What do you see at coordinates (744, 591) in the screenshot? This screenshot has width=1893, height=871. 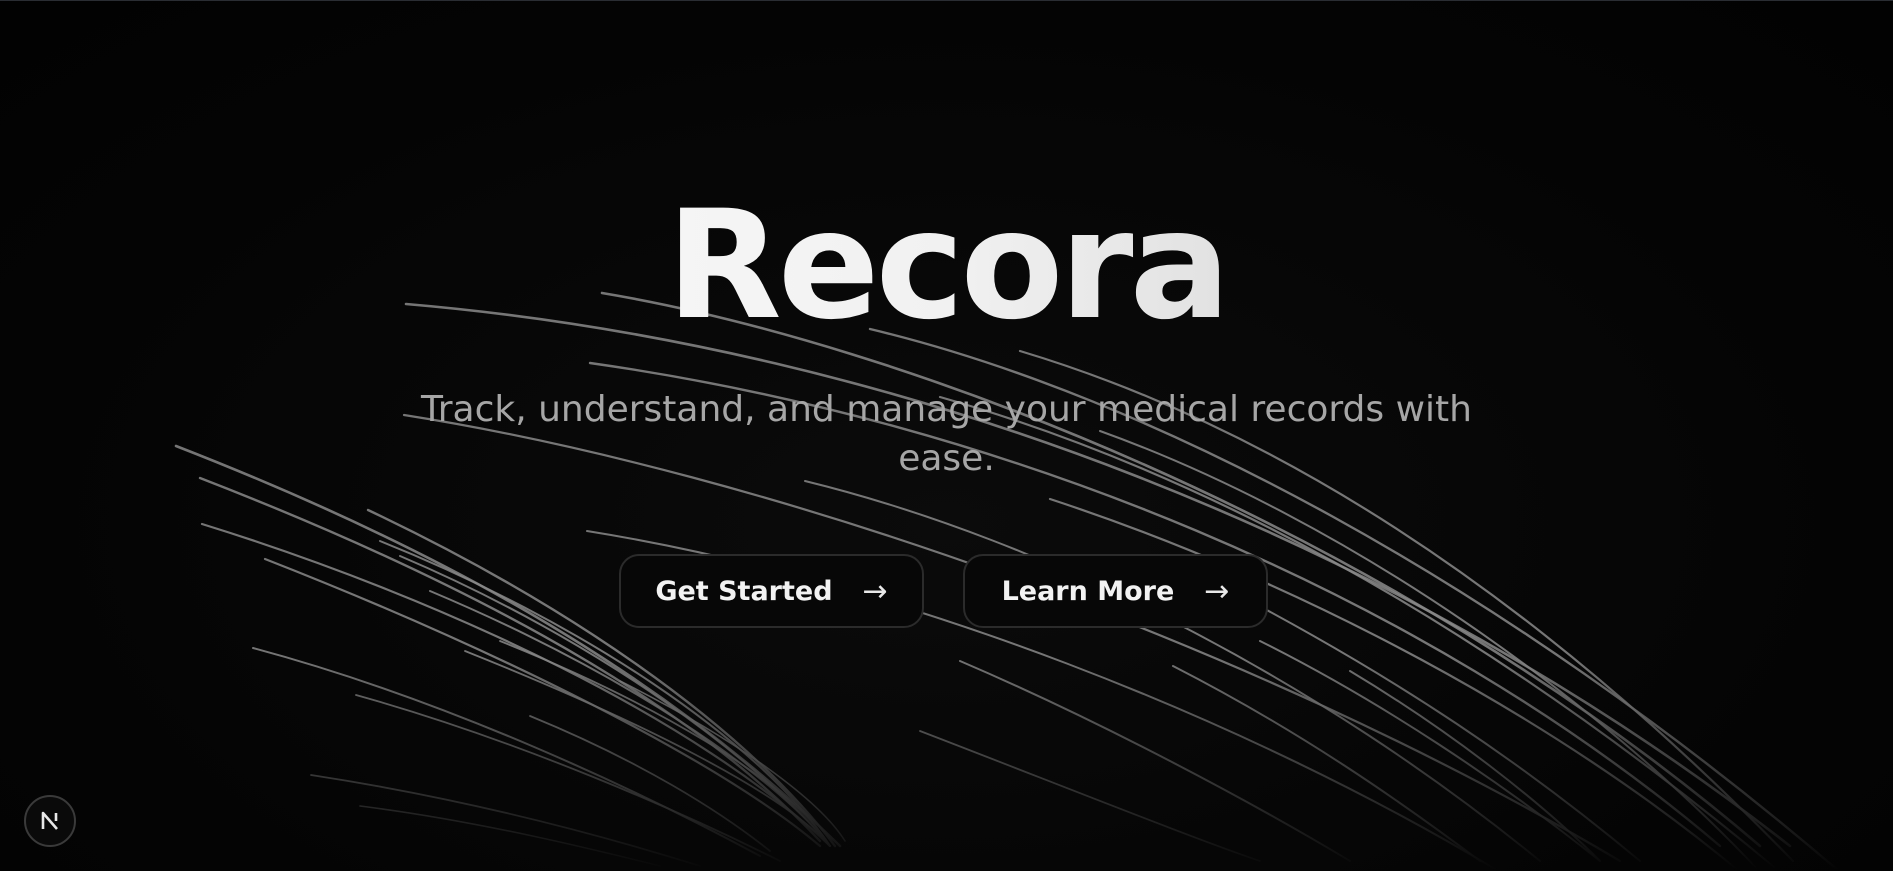 I see `get-started-label: Get Started` at bounding box center [744, 591].